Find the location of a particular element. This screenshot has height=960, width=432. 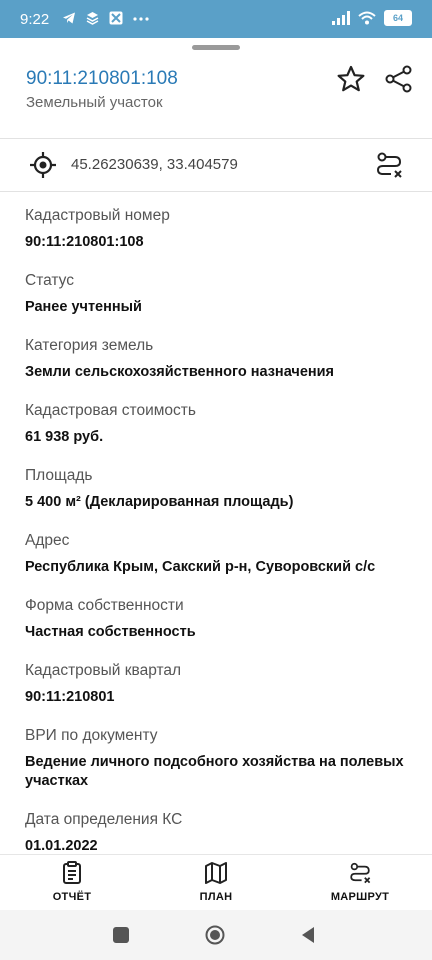

field-cadastral-quarter: Кадастровый квартал 90:11:210801 is located at coordinates (220, 684).